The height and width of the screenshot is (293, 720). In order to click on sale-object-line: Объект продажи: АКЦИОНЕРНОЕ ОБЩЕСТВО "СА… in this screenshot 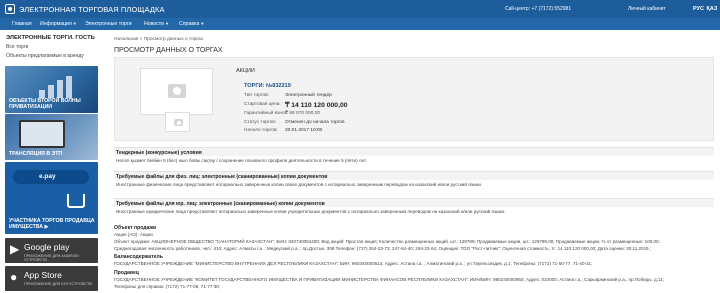, I will do `click(387, 241)`.